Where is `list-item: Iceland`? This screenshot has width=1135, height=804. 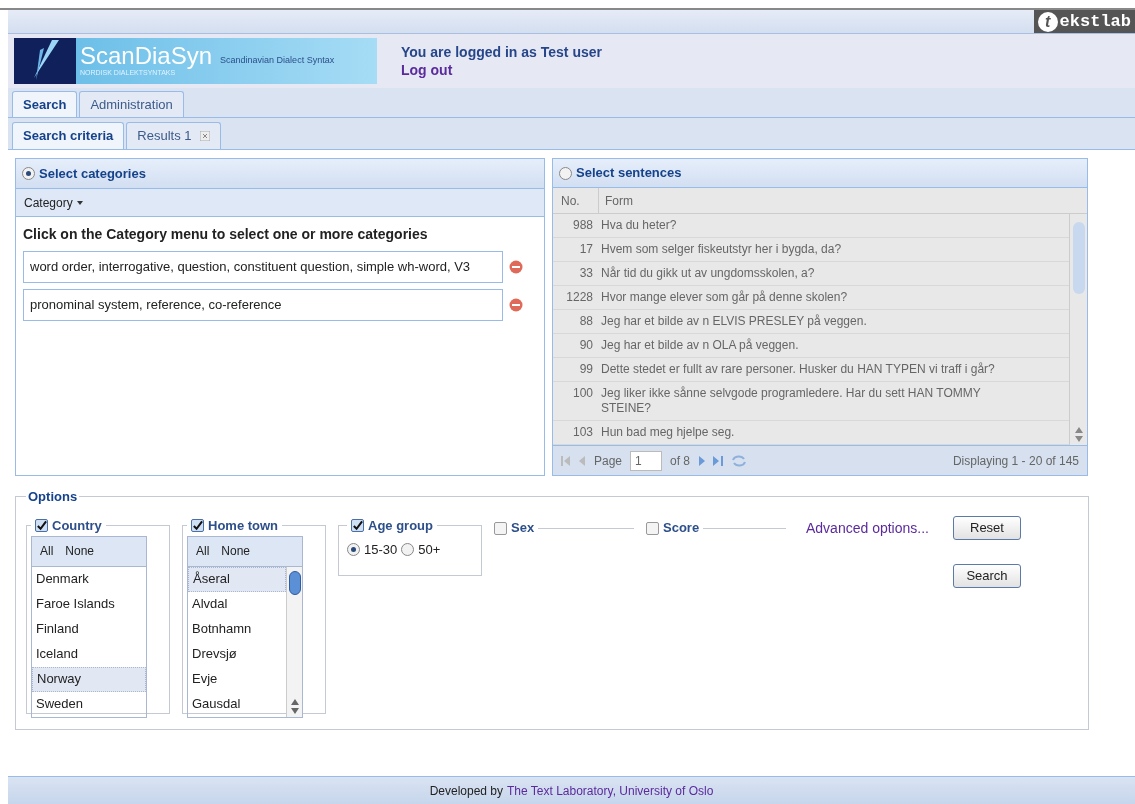
list-item: Iceland is located at coordinates (89, 654).